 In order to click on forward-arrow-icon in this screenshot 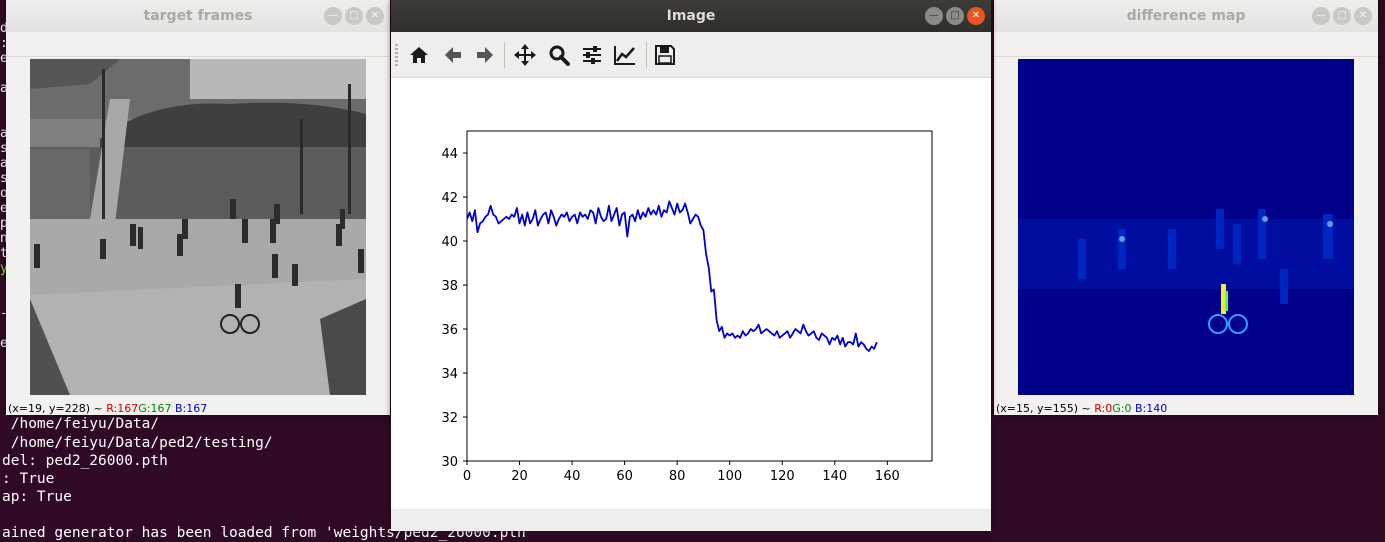, I will do `click(485, 55)`.